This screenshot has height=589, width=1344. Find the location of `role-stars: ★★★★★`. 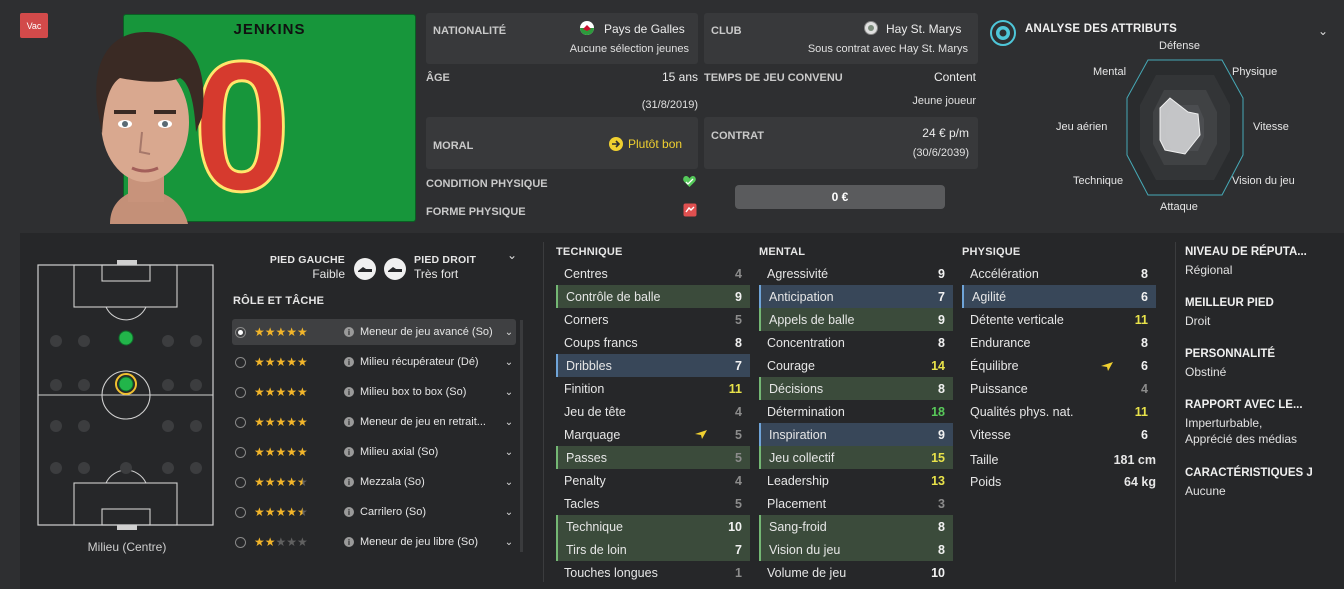

role-stars: ★★★★★ is located at coordinates (281, 482).